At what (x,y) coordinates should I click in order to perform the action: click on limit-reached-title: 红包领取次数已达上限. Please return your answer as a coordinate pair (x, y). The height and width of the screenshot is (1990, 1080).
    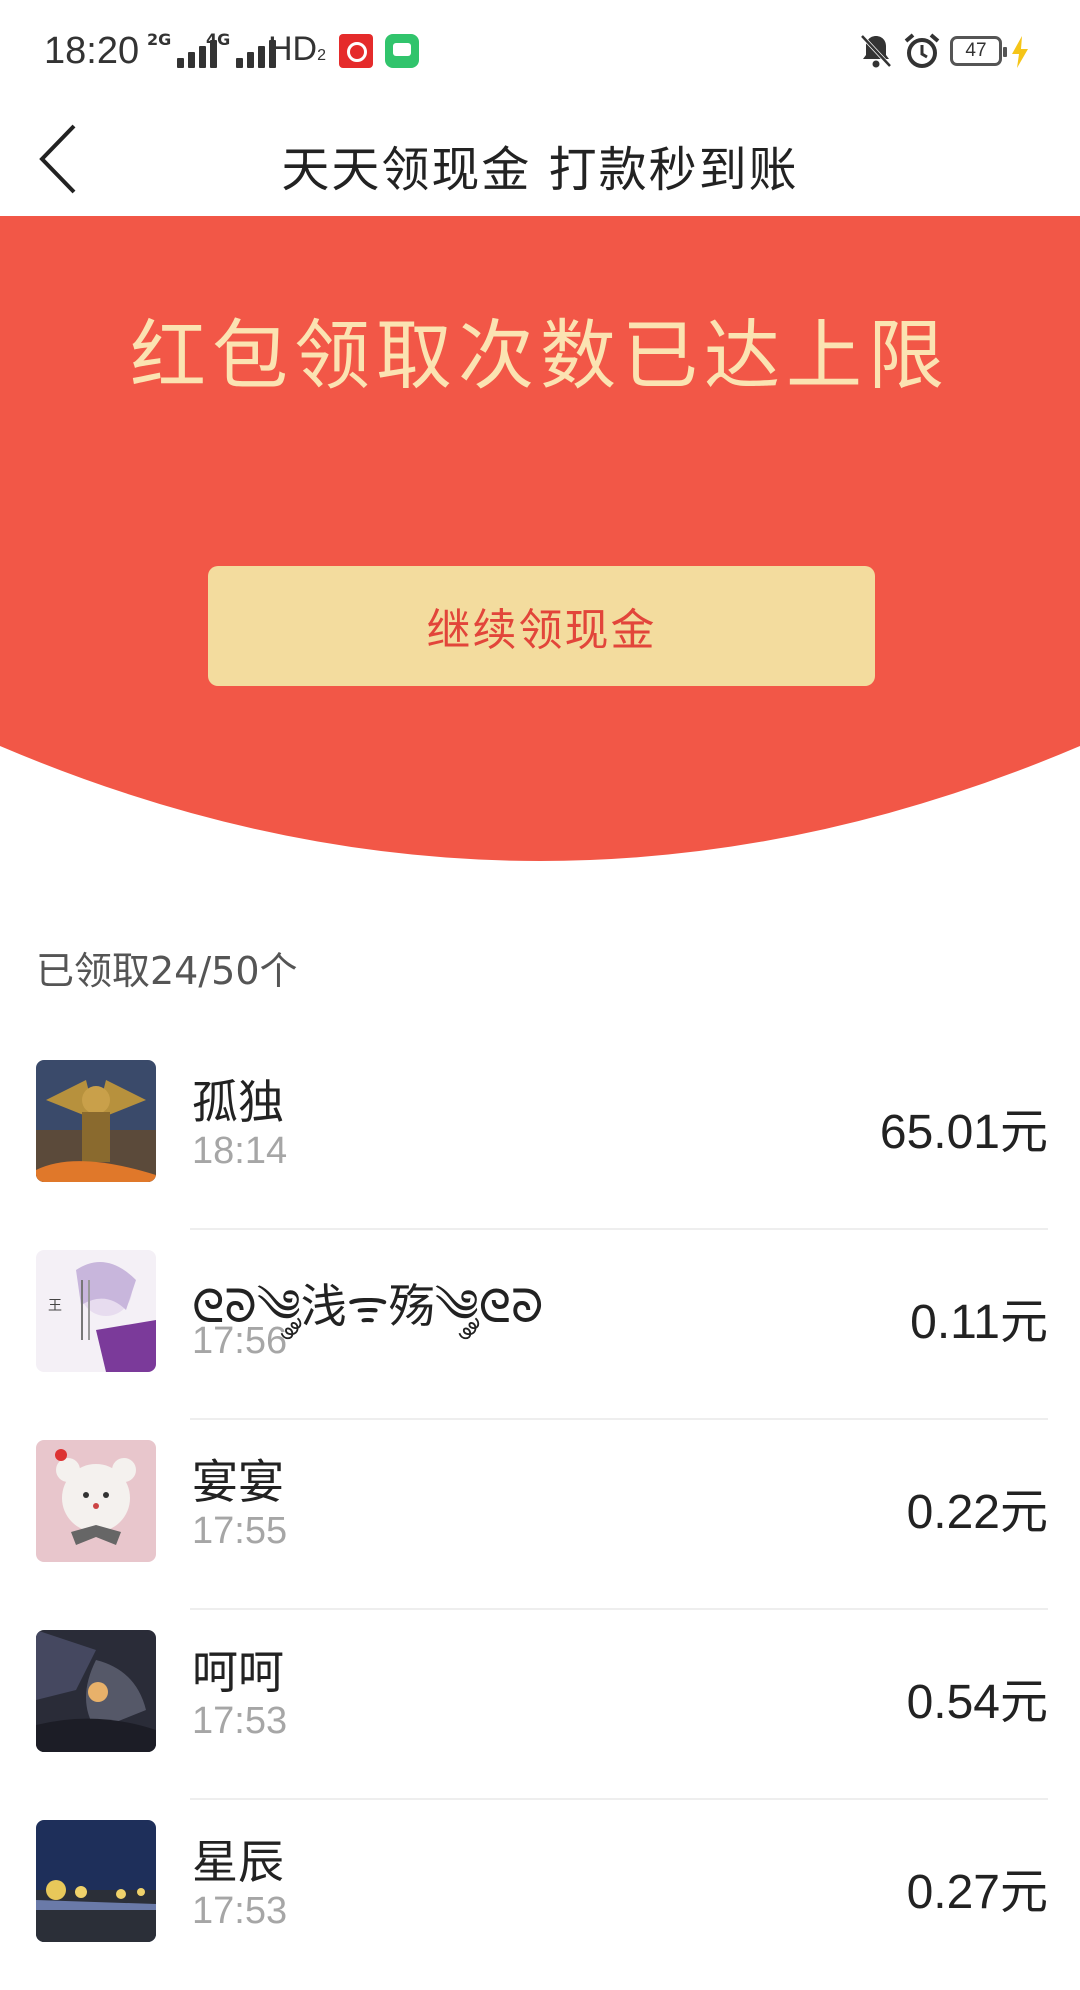
    Looking at the image, I should click on (540, 355).